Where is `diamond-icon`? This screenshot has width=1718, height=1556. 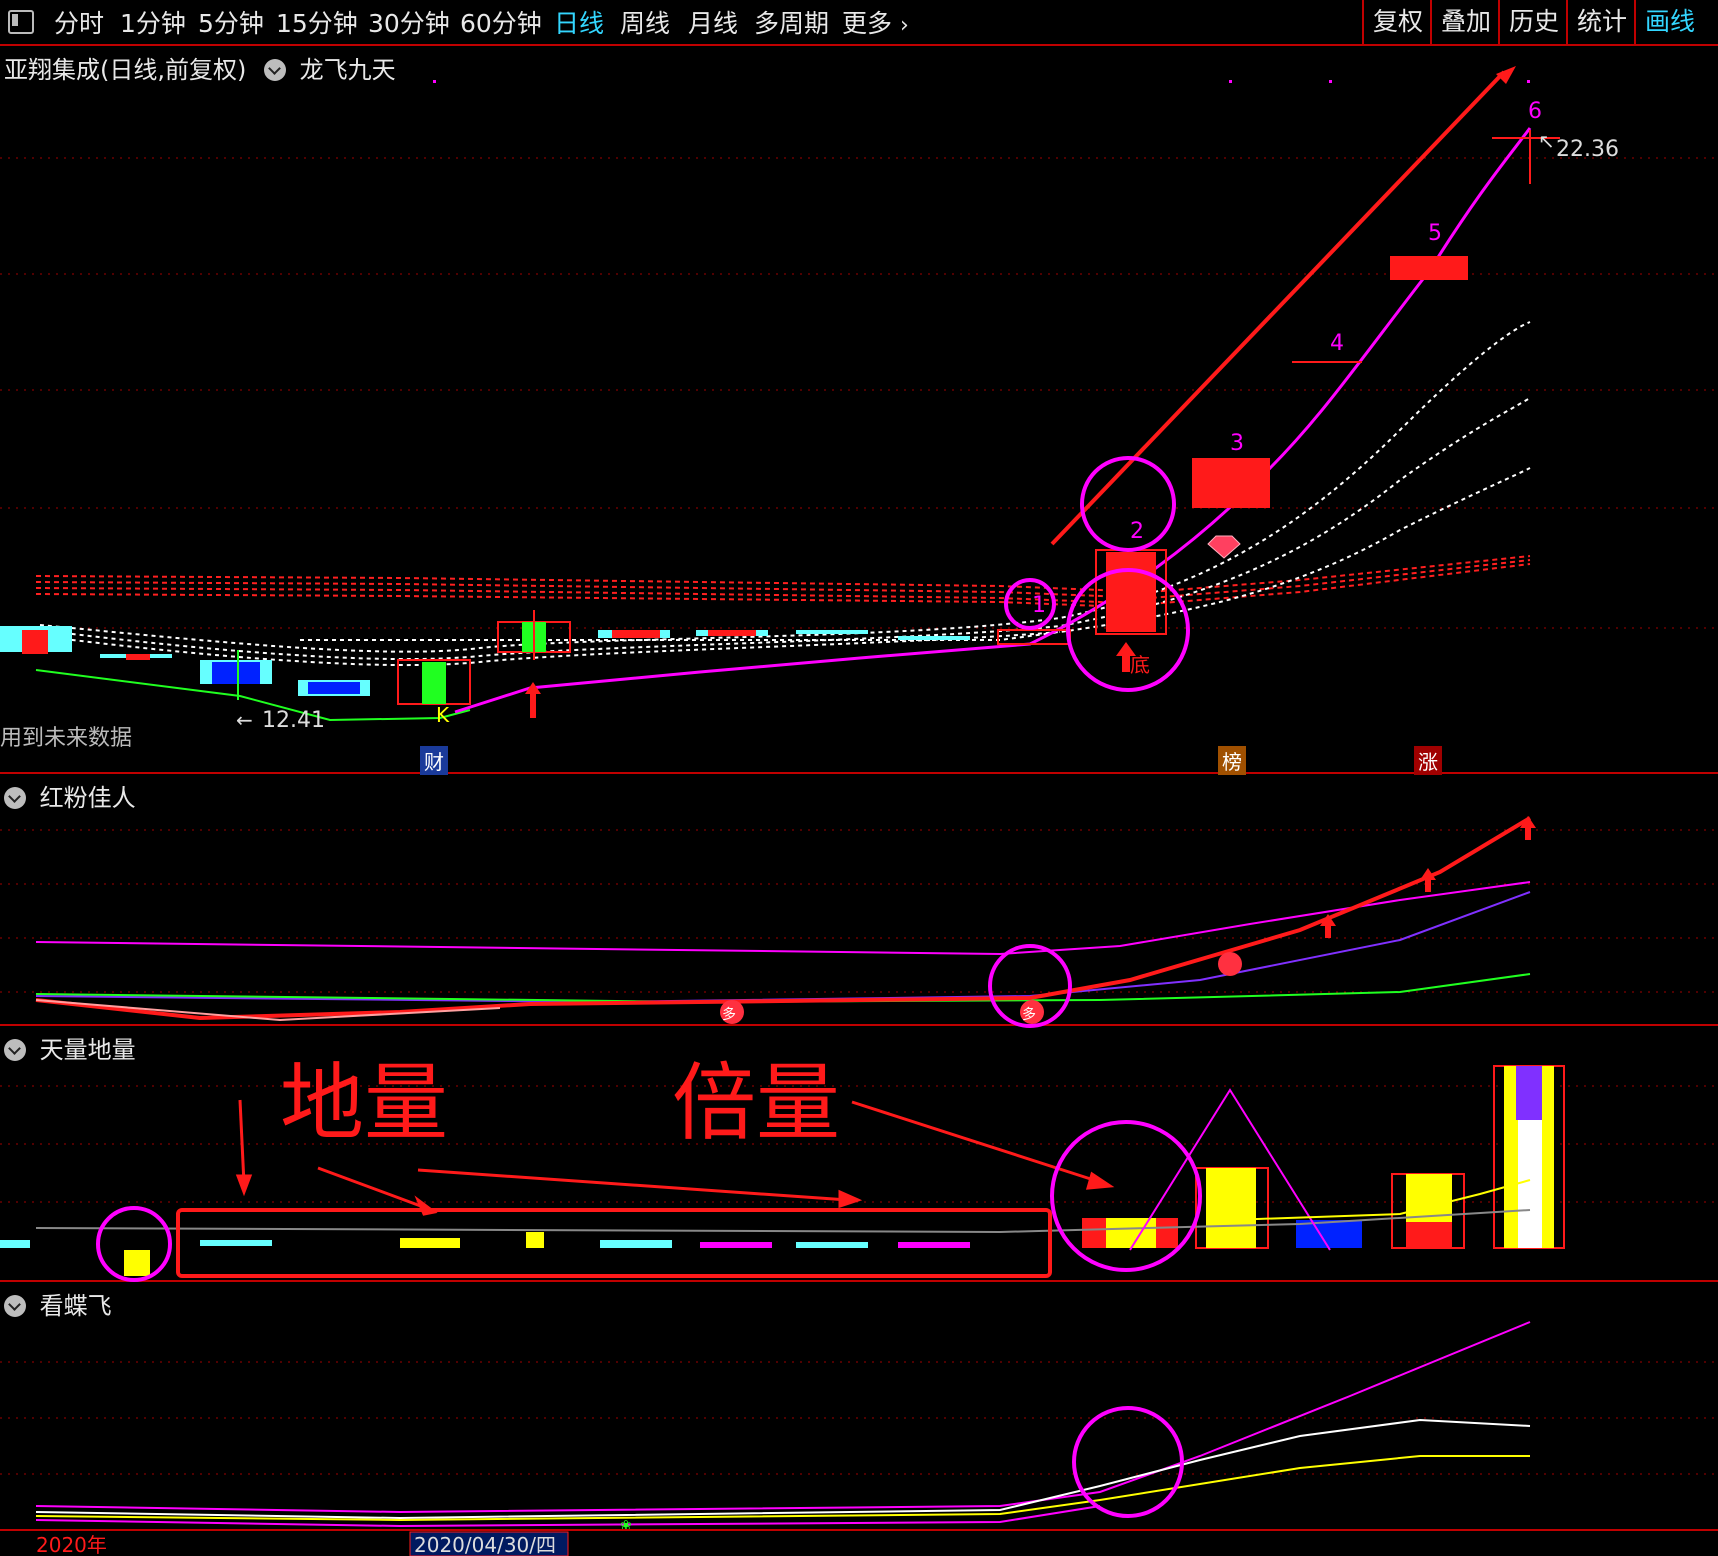 diamond-icon is located at coordinates (1224, 547).